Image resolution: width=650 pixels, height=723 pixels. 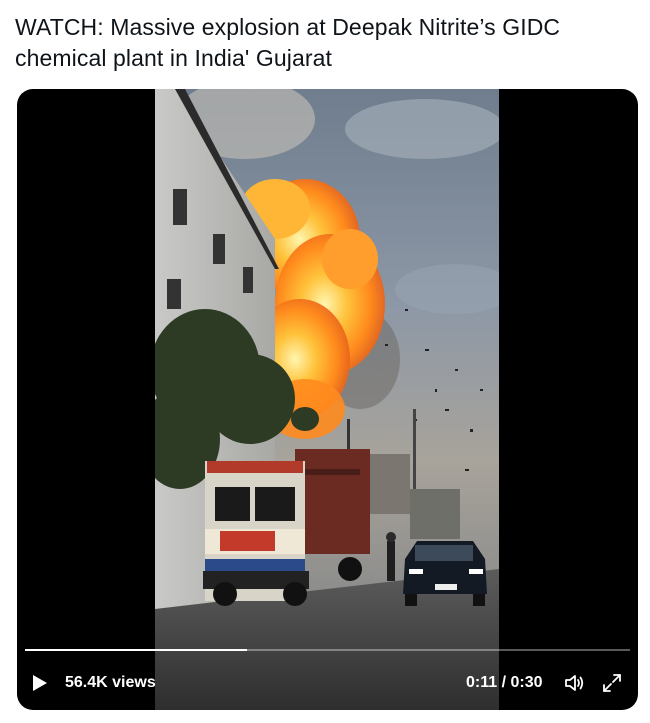 I want to click on fullscreen-icon, so click(x=612, y=683).